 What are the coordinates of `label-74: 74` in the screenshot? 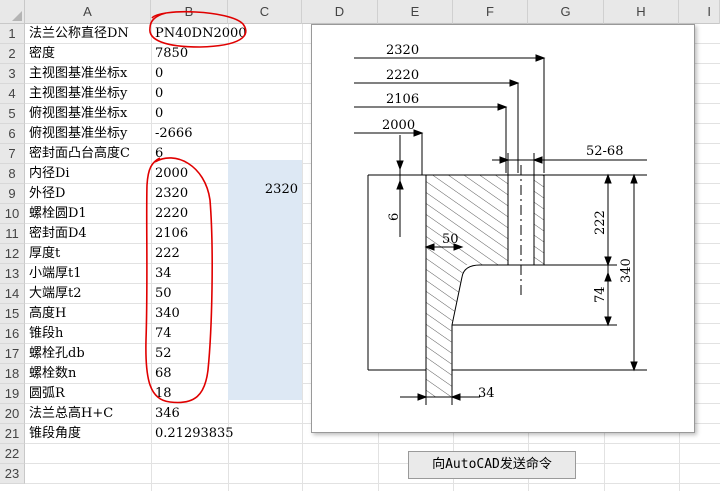 It's located at (600, 294).